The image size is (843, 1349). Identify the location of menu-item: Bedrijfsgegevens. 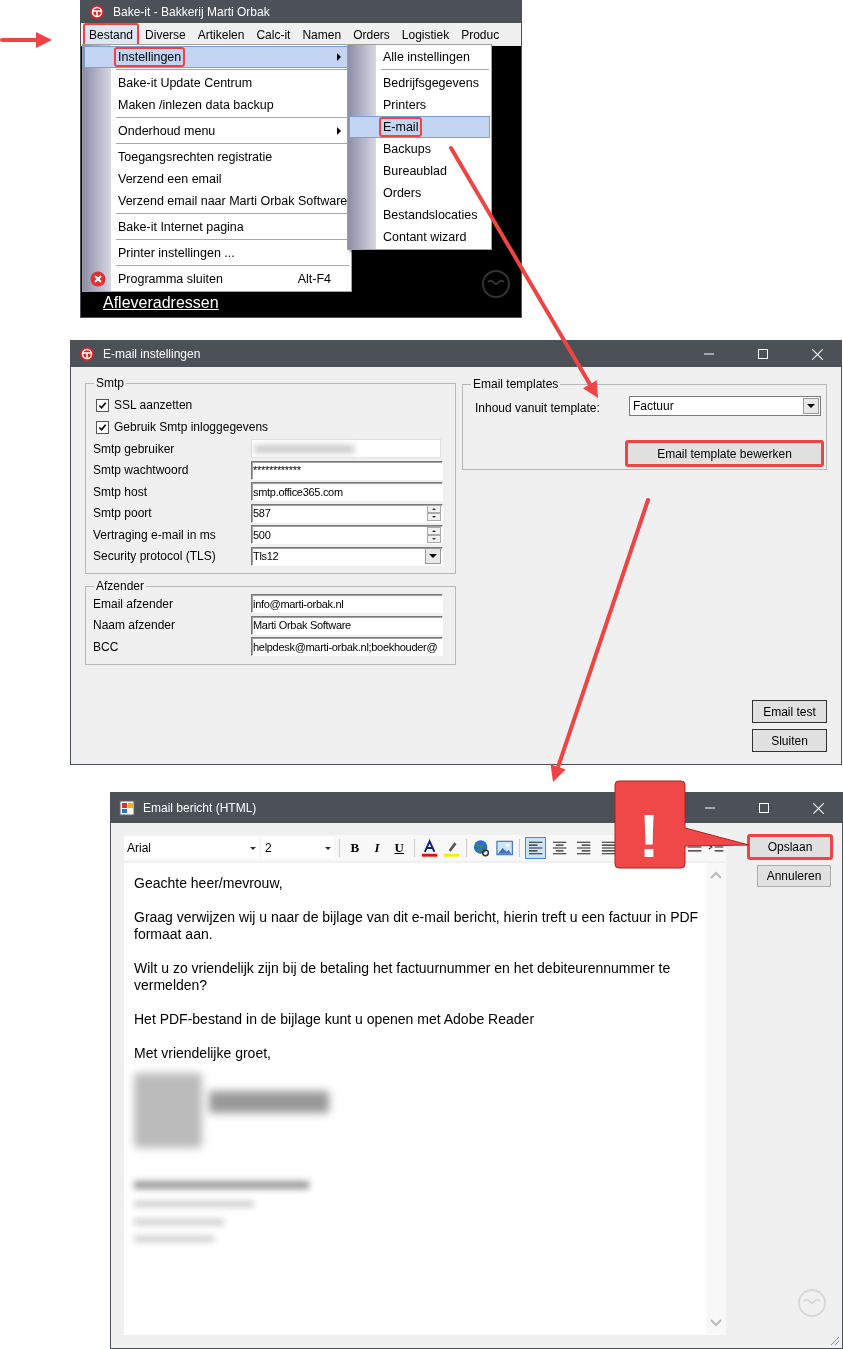
(419, 83).